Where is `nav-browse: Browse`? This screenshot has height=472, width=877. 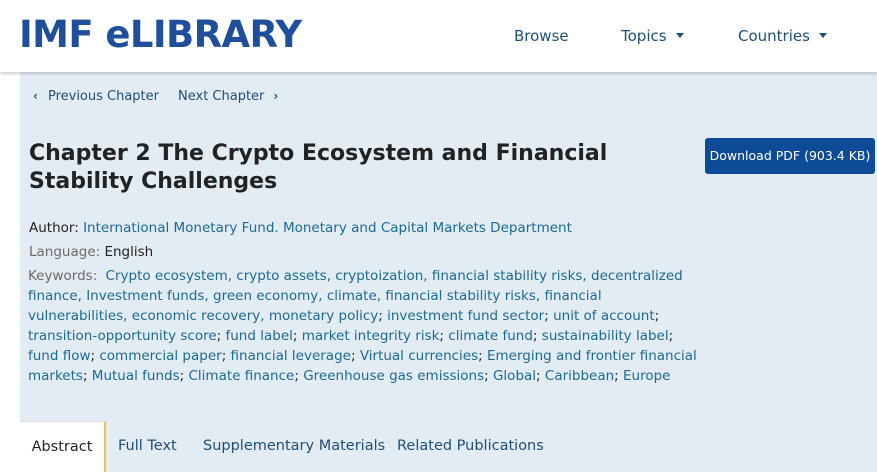 nav-browse: Browse is located at coordinates (541, 36).